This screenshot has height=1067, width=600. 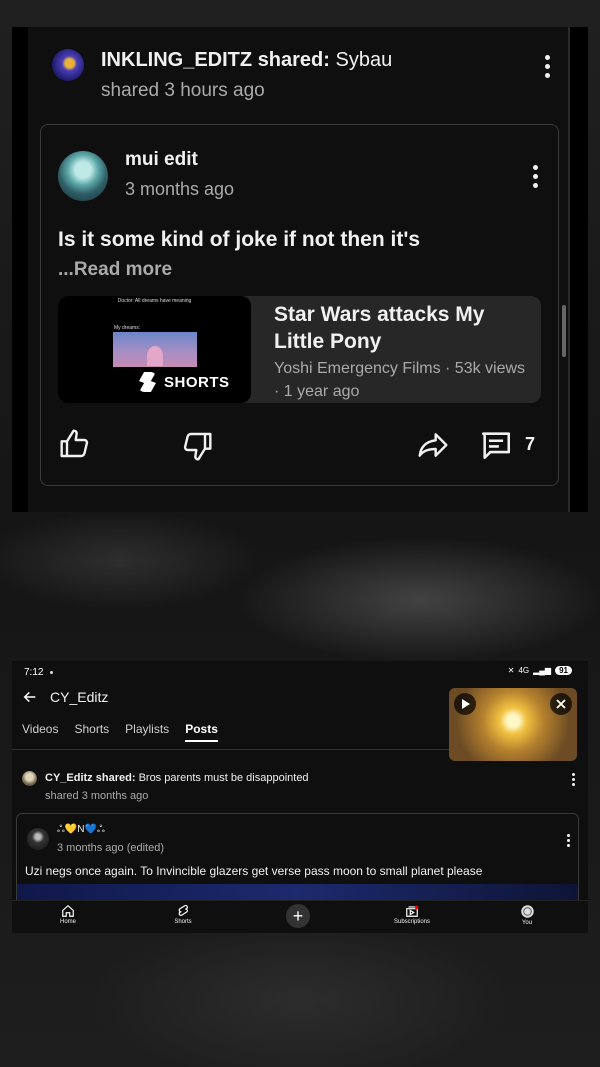 What do you see at coordinates (30, 697) in the screenshot?
I see `back-arrow-icon` at bounding box center [30, 697].